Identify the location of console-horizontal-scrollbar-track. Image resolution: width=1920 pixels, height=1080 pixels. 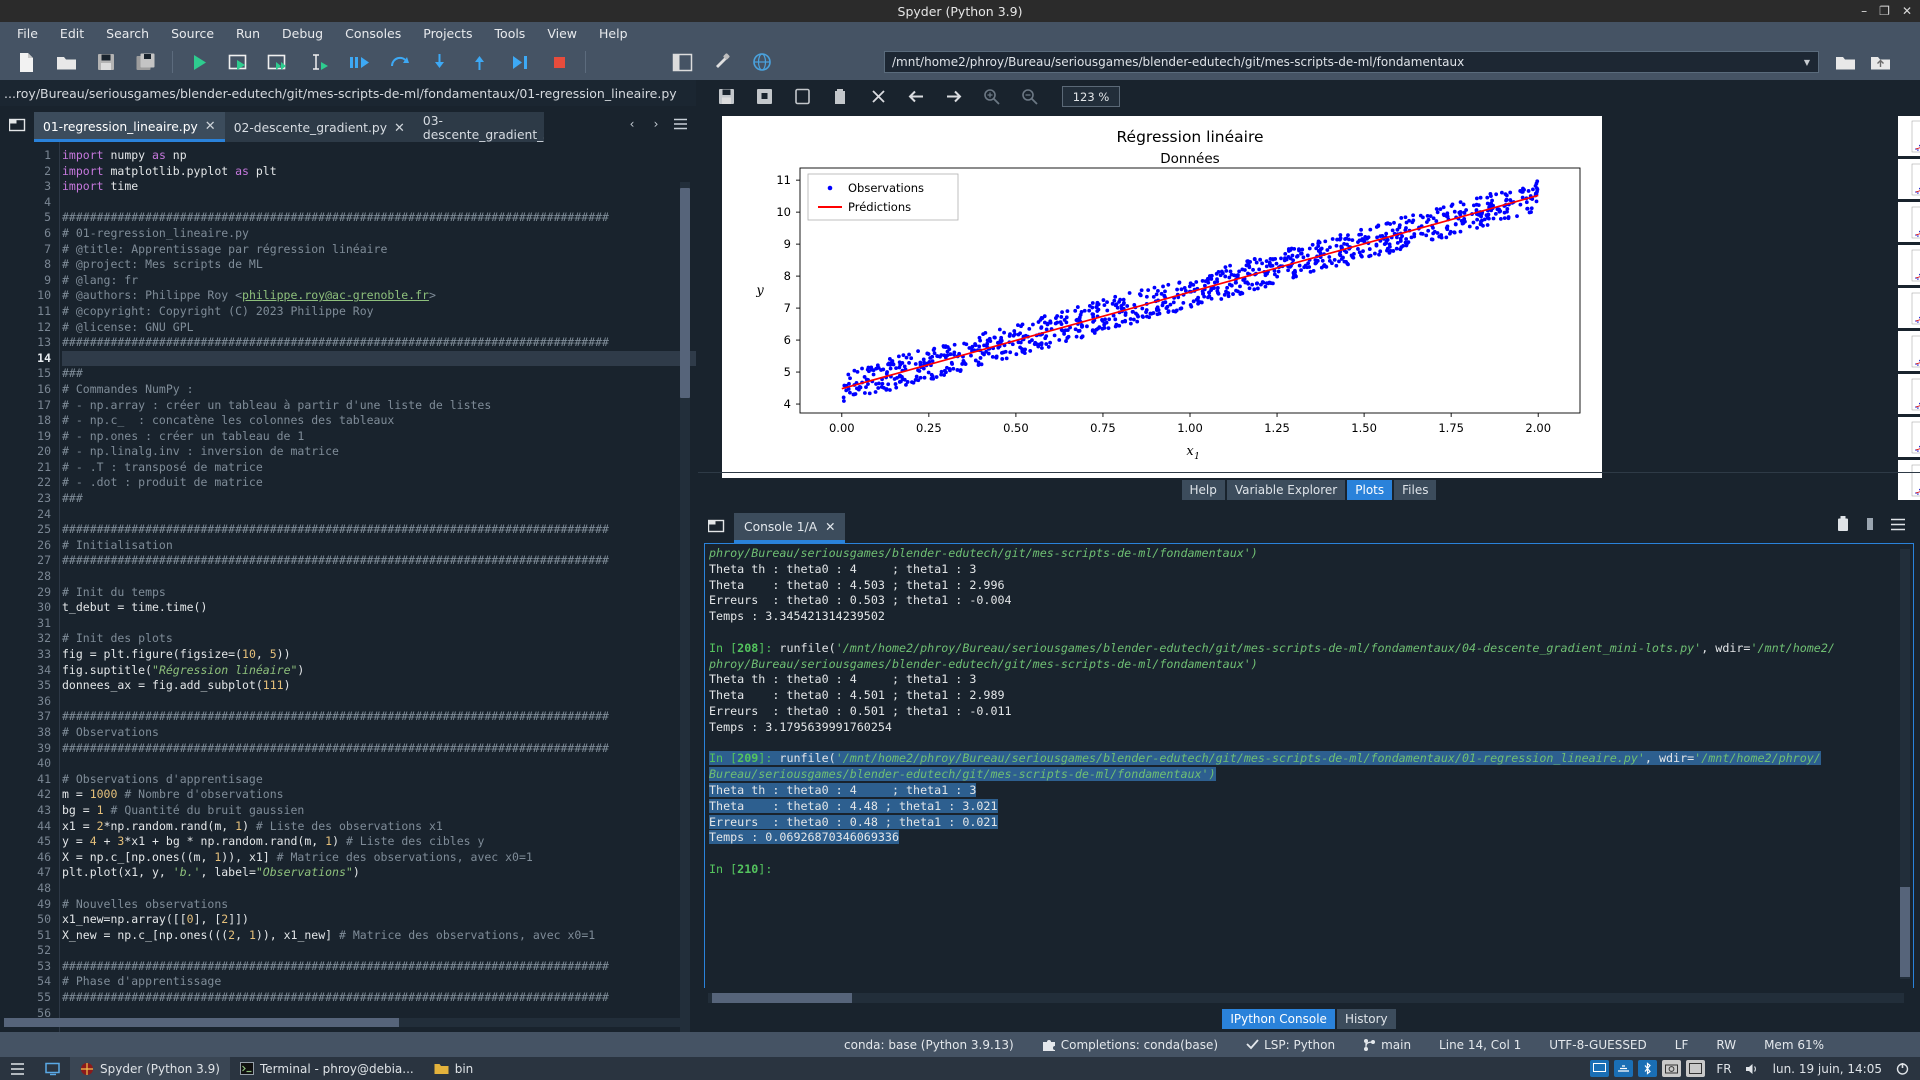
(1306, 998).